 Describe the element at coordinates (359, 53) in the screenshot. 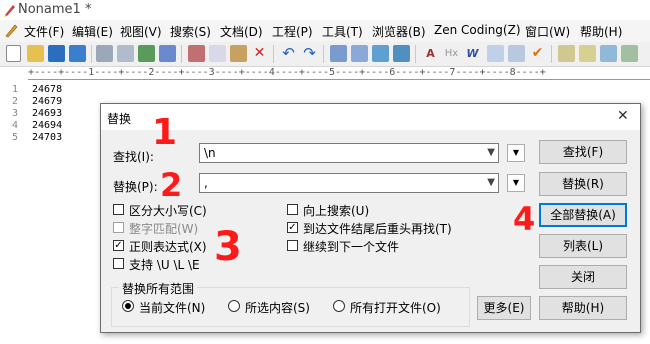

I see `replace-icon` at that location.